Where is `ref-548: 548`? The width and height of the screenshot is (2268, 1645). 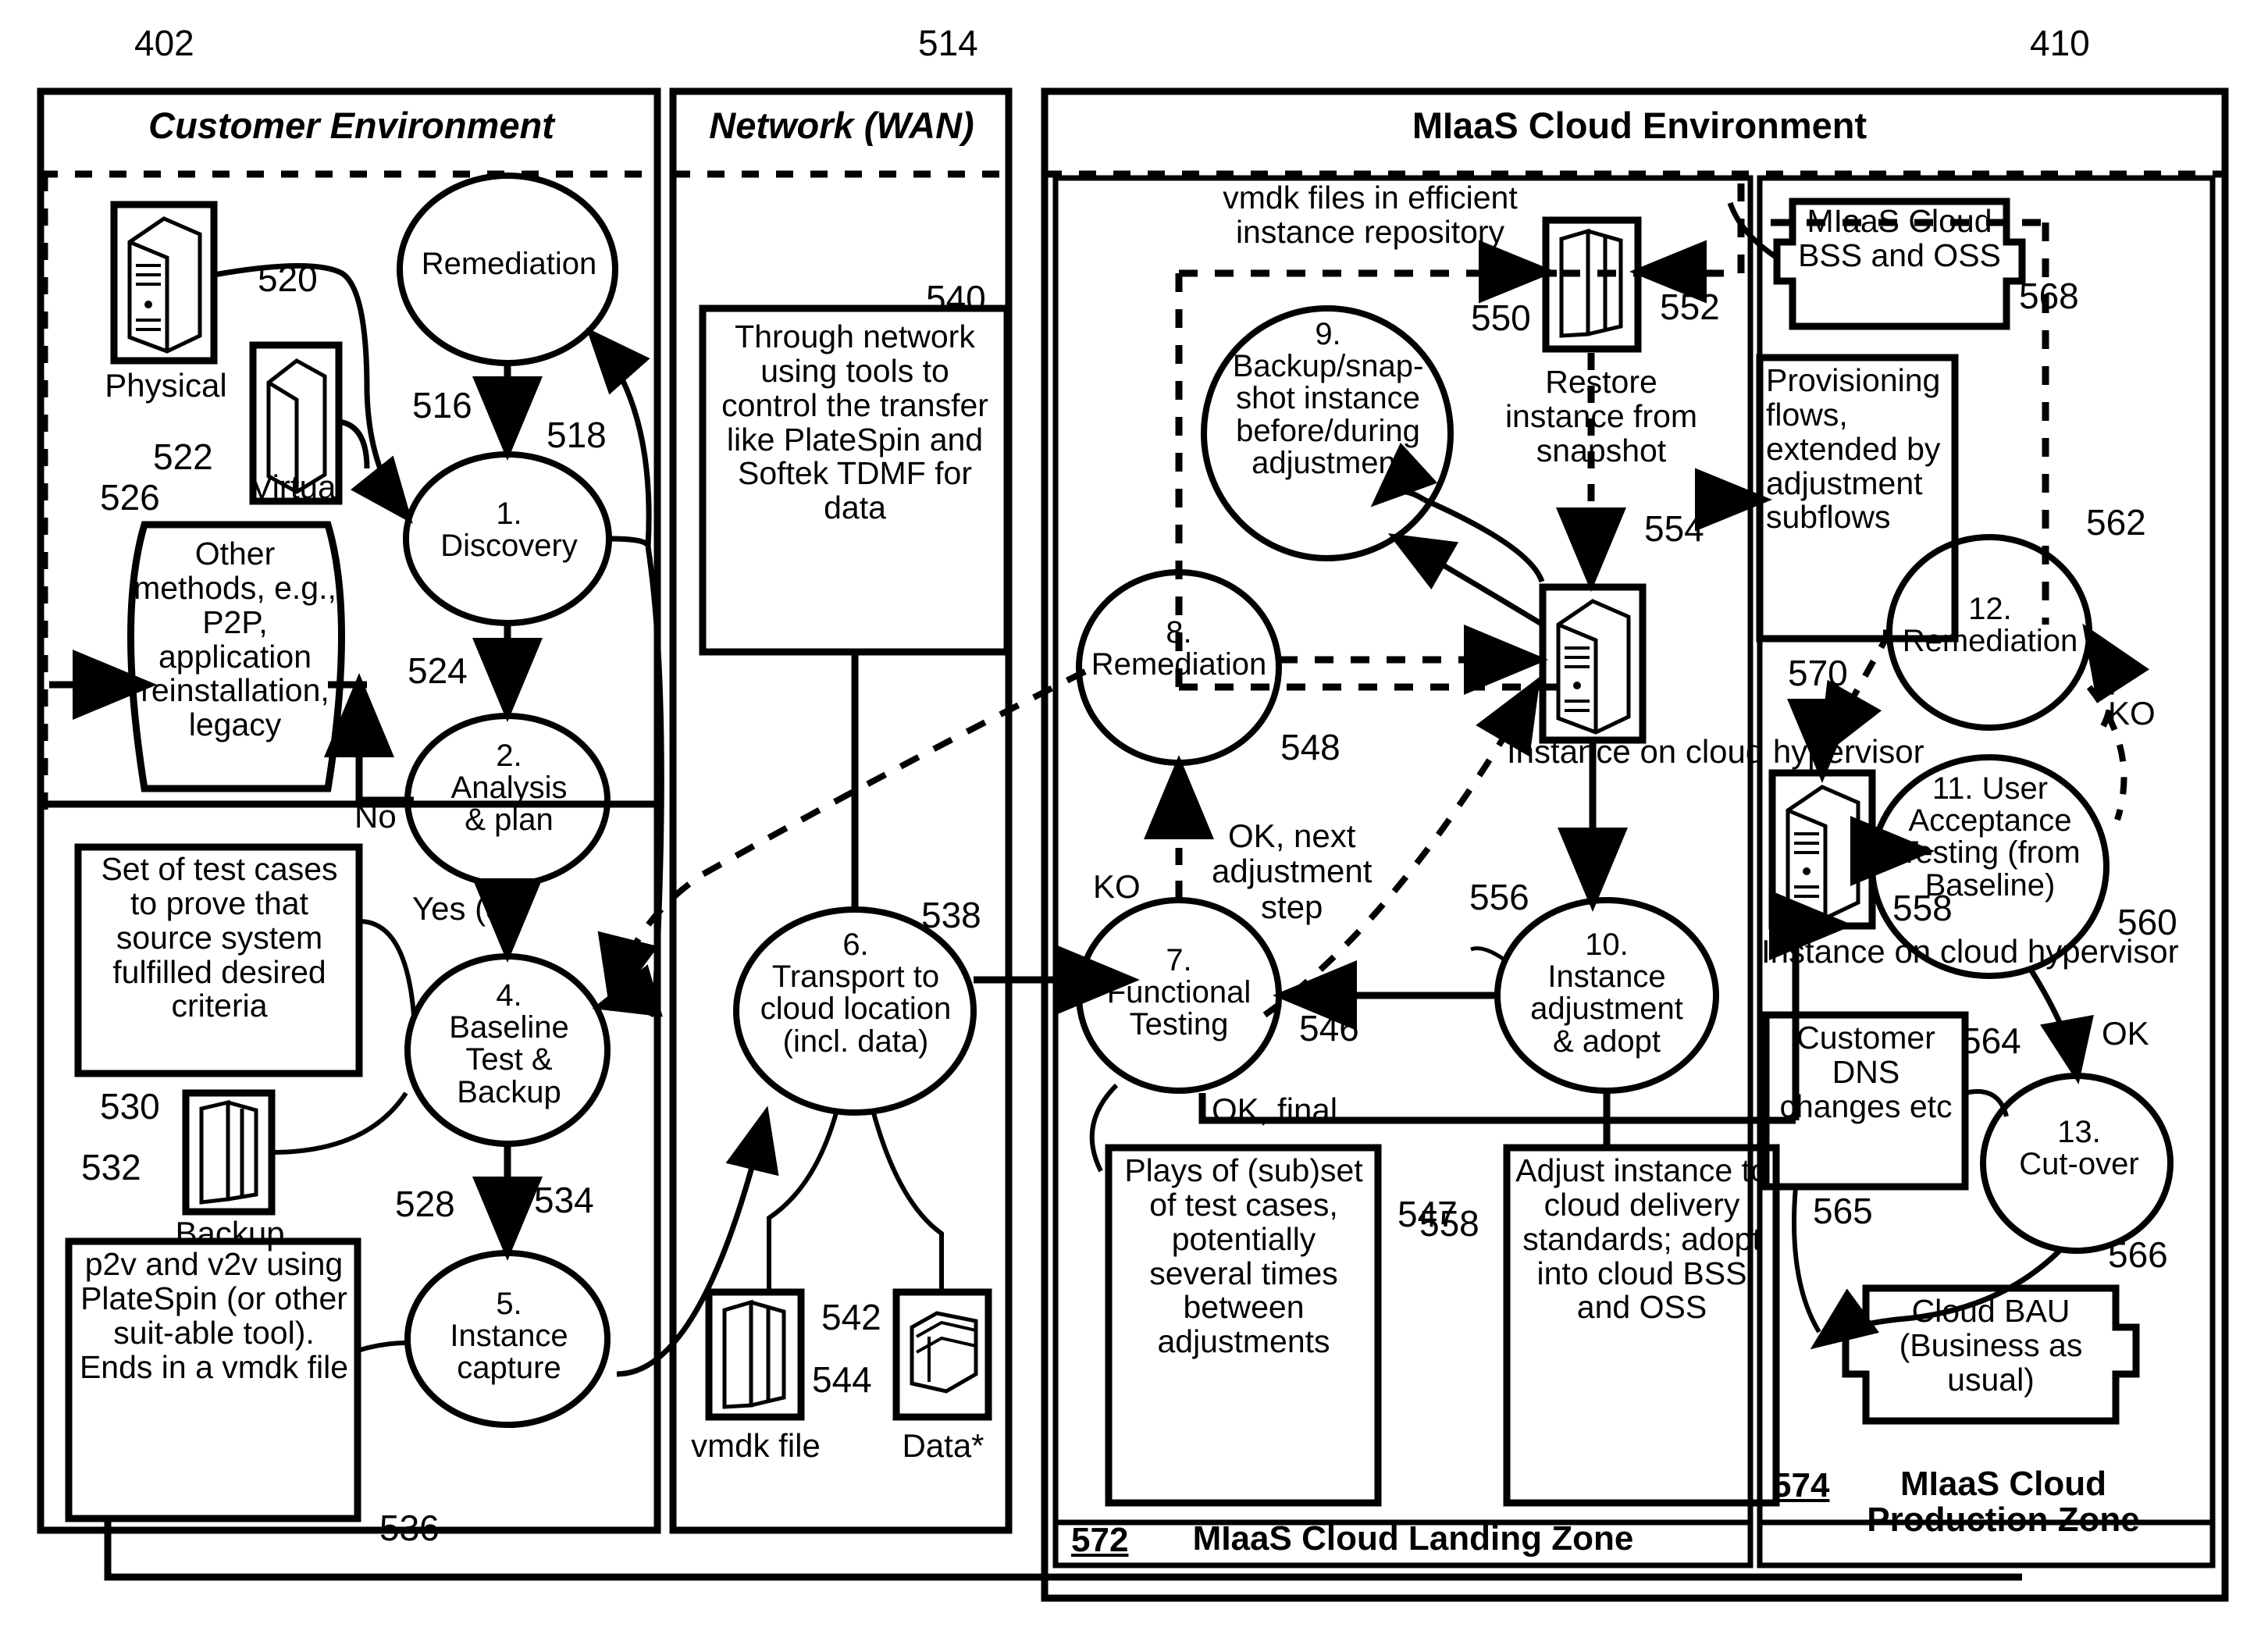
ref-548: 548 is located at coordinates (1310, 747).